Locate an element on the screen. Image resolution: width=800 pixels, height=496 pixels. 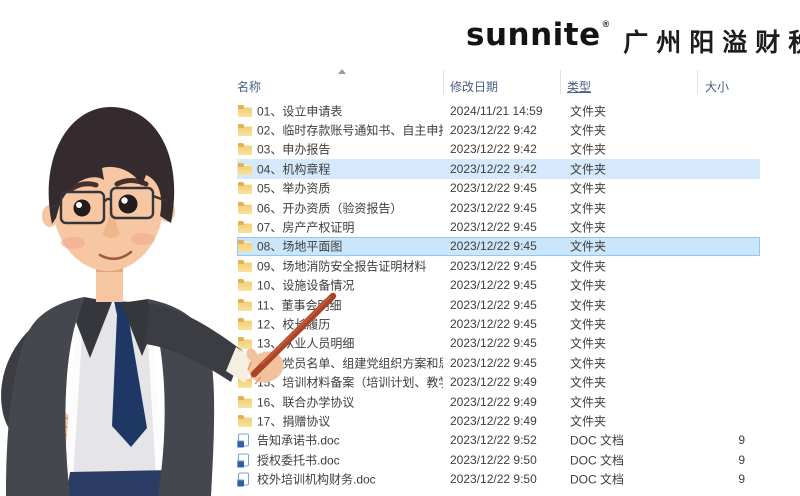
file-name: 06、开办资质（验资报告） is located at coordinates (330, 208).